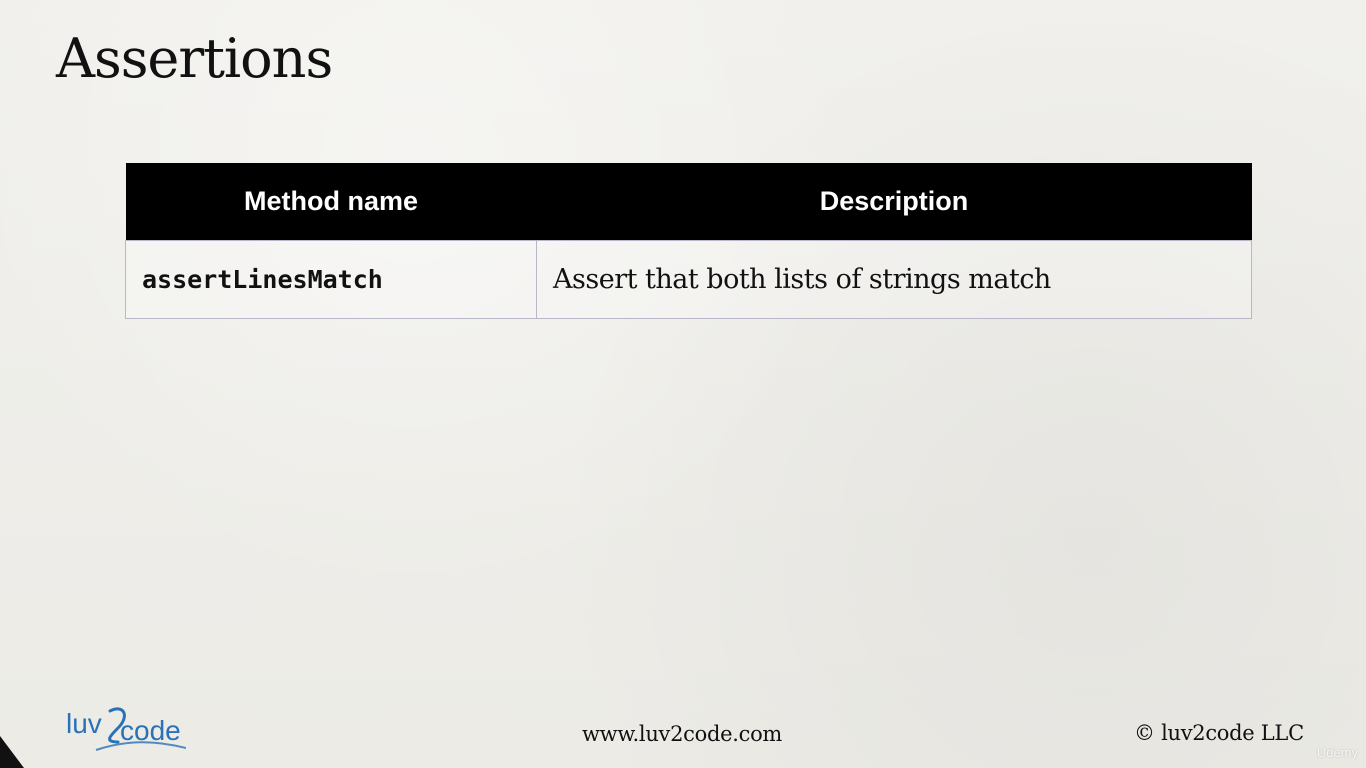  What do you see at coordinates (682, 734) in the screenshot?
I see `footer-url: www.luv2code.com` at bounding box center [682, 734].